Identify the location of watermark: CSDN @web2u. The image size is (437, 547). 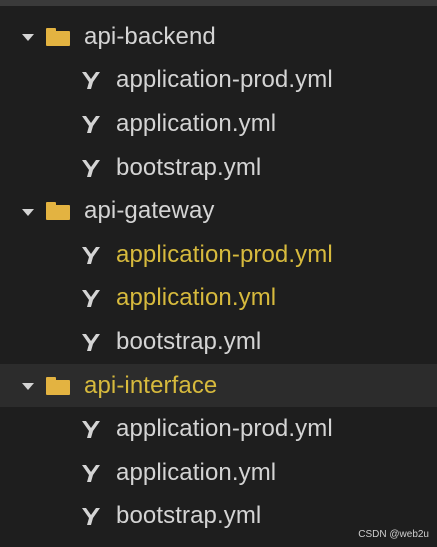
(393, 534).